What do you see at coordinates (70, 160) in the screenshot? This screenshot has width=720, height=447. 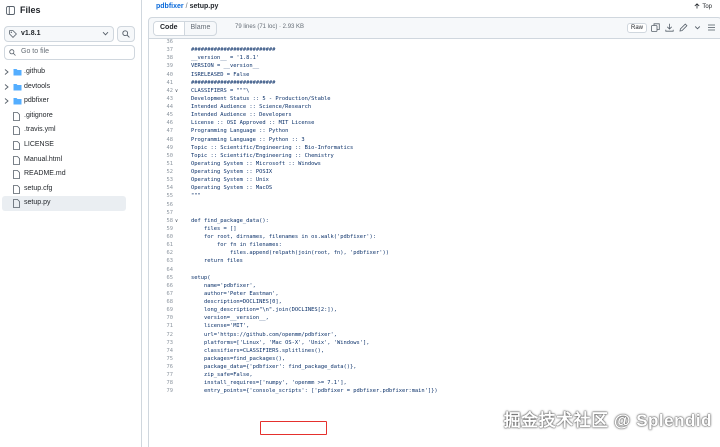 I see `tree-item-manual-html: Manual.html` at bounding box center [70, 160].